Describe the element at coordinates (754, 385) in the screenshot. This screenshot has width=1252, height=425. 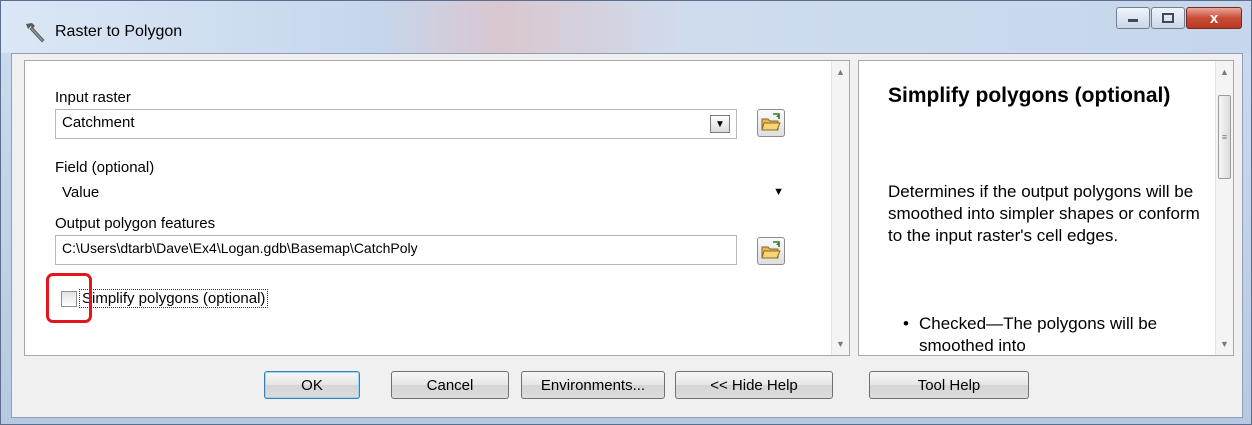
I see `hide-help-button: << Hide Help` at that location.